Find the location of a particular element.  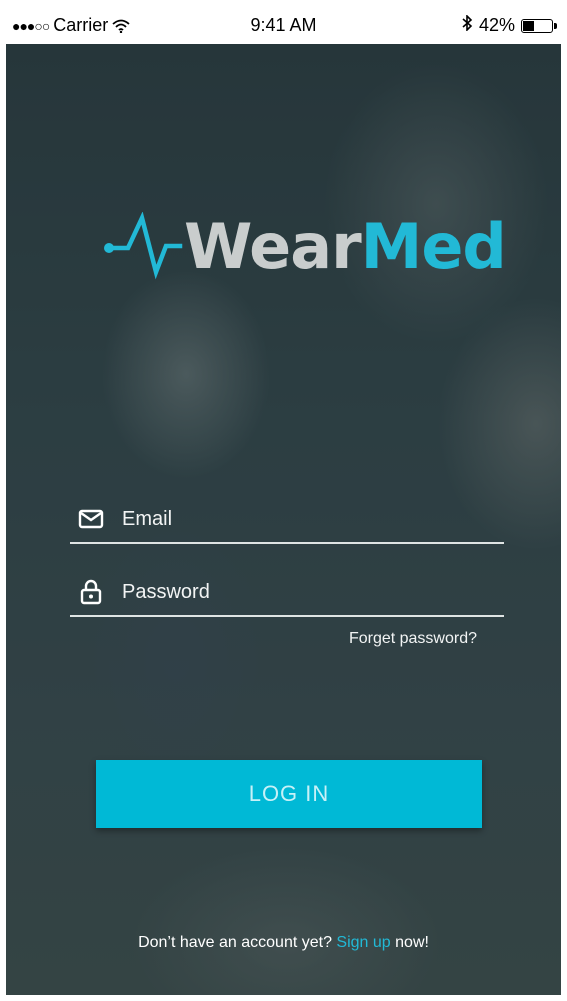

signup-link: Sign up is located at coordinates (363, 942).